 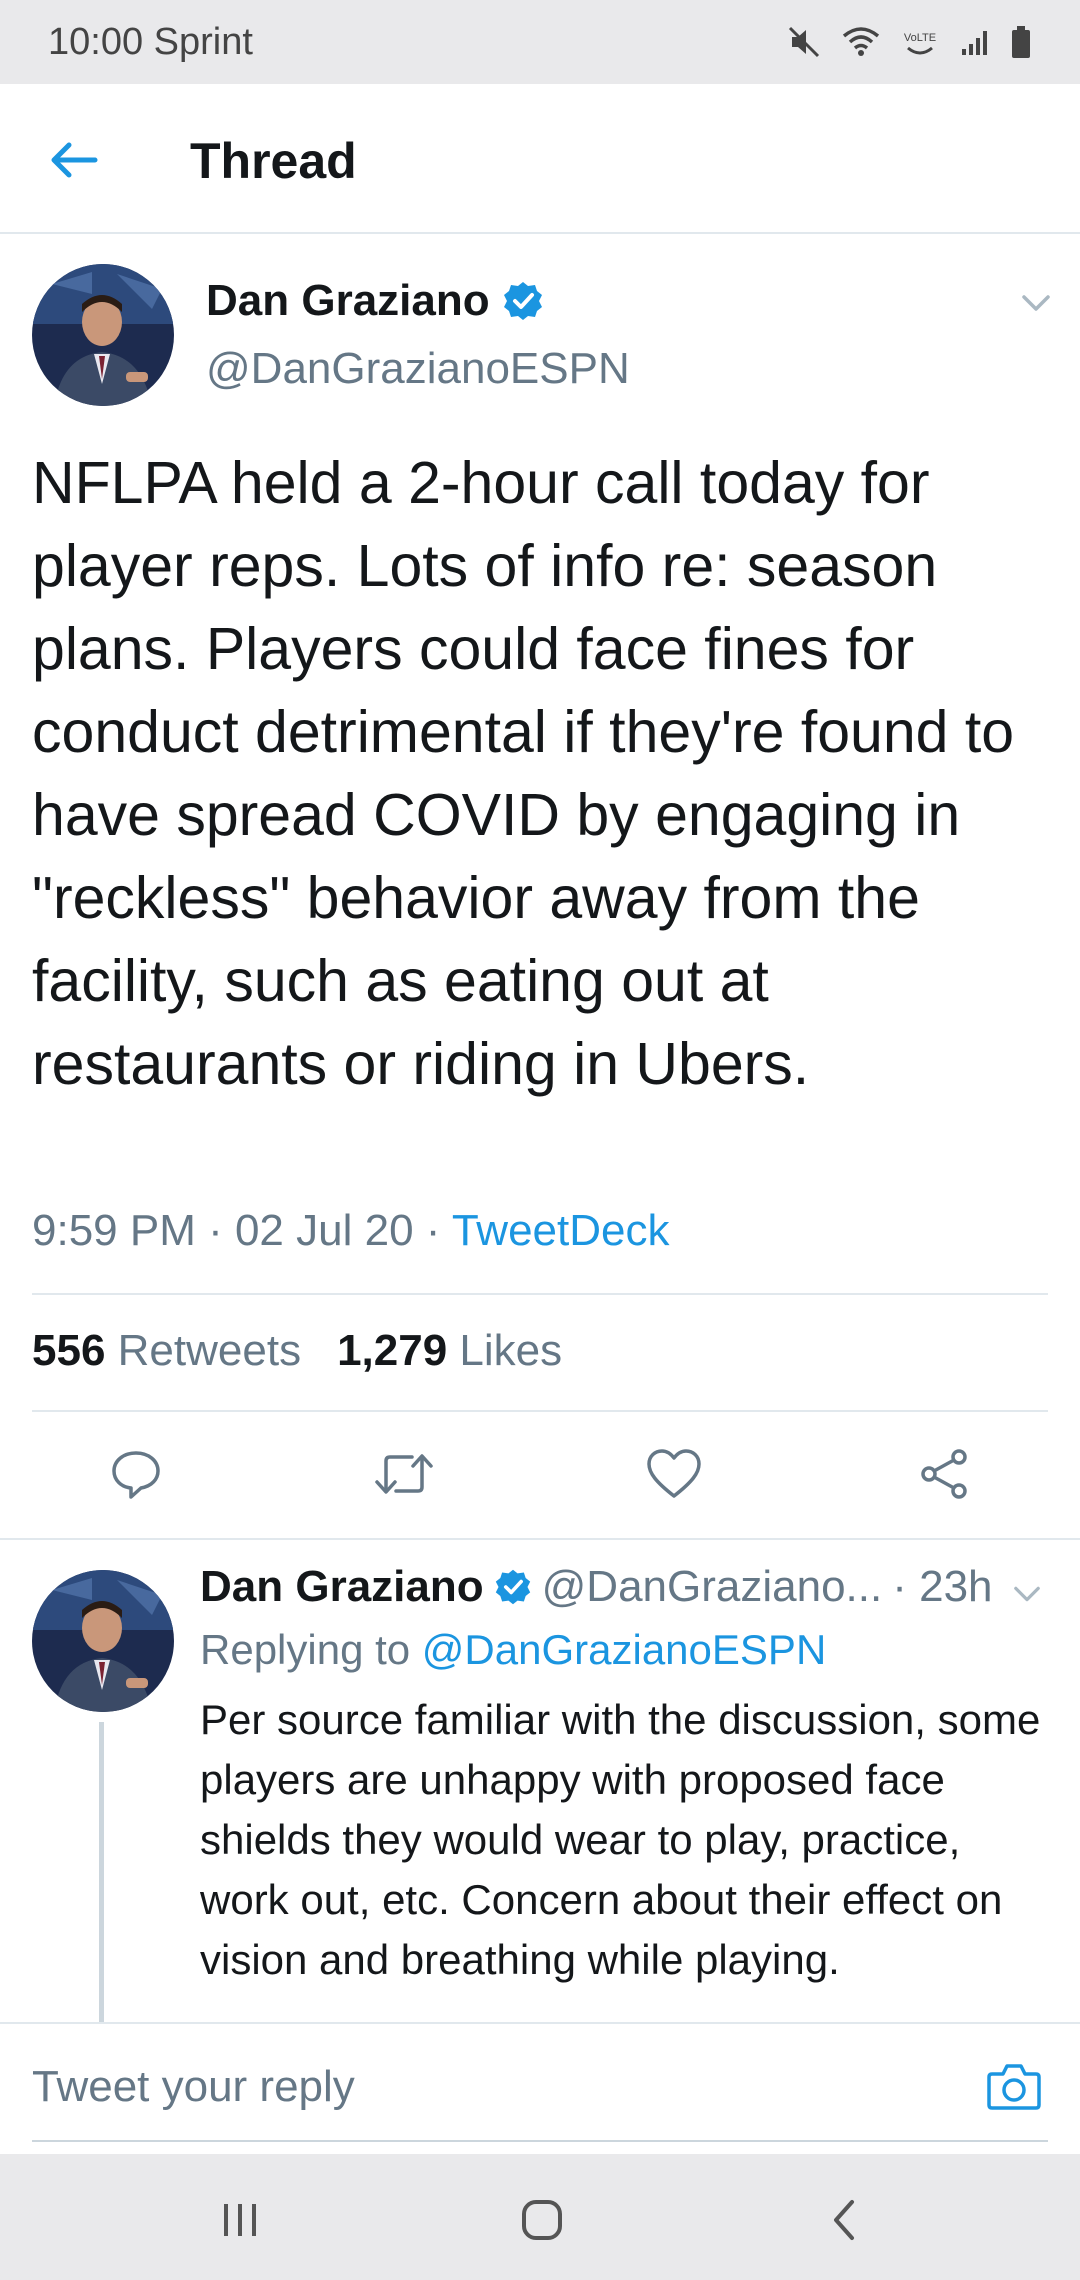 What do you see at coordinates (1021, 42) in the screenshot?
I see `battery-icon` at bounding box center [1021, 42].